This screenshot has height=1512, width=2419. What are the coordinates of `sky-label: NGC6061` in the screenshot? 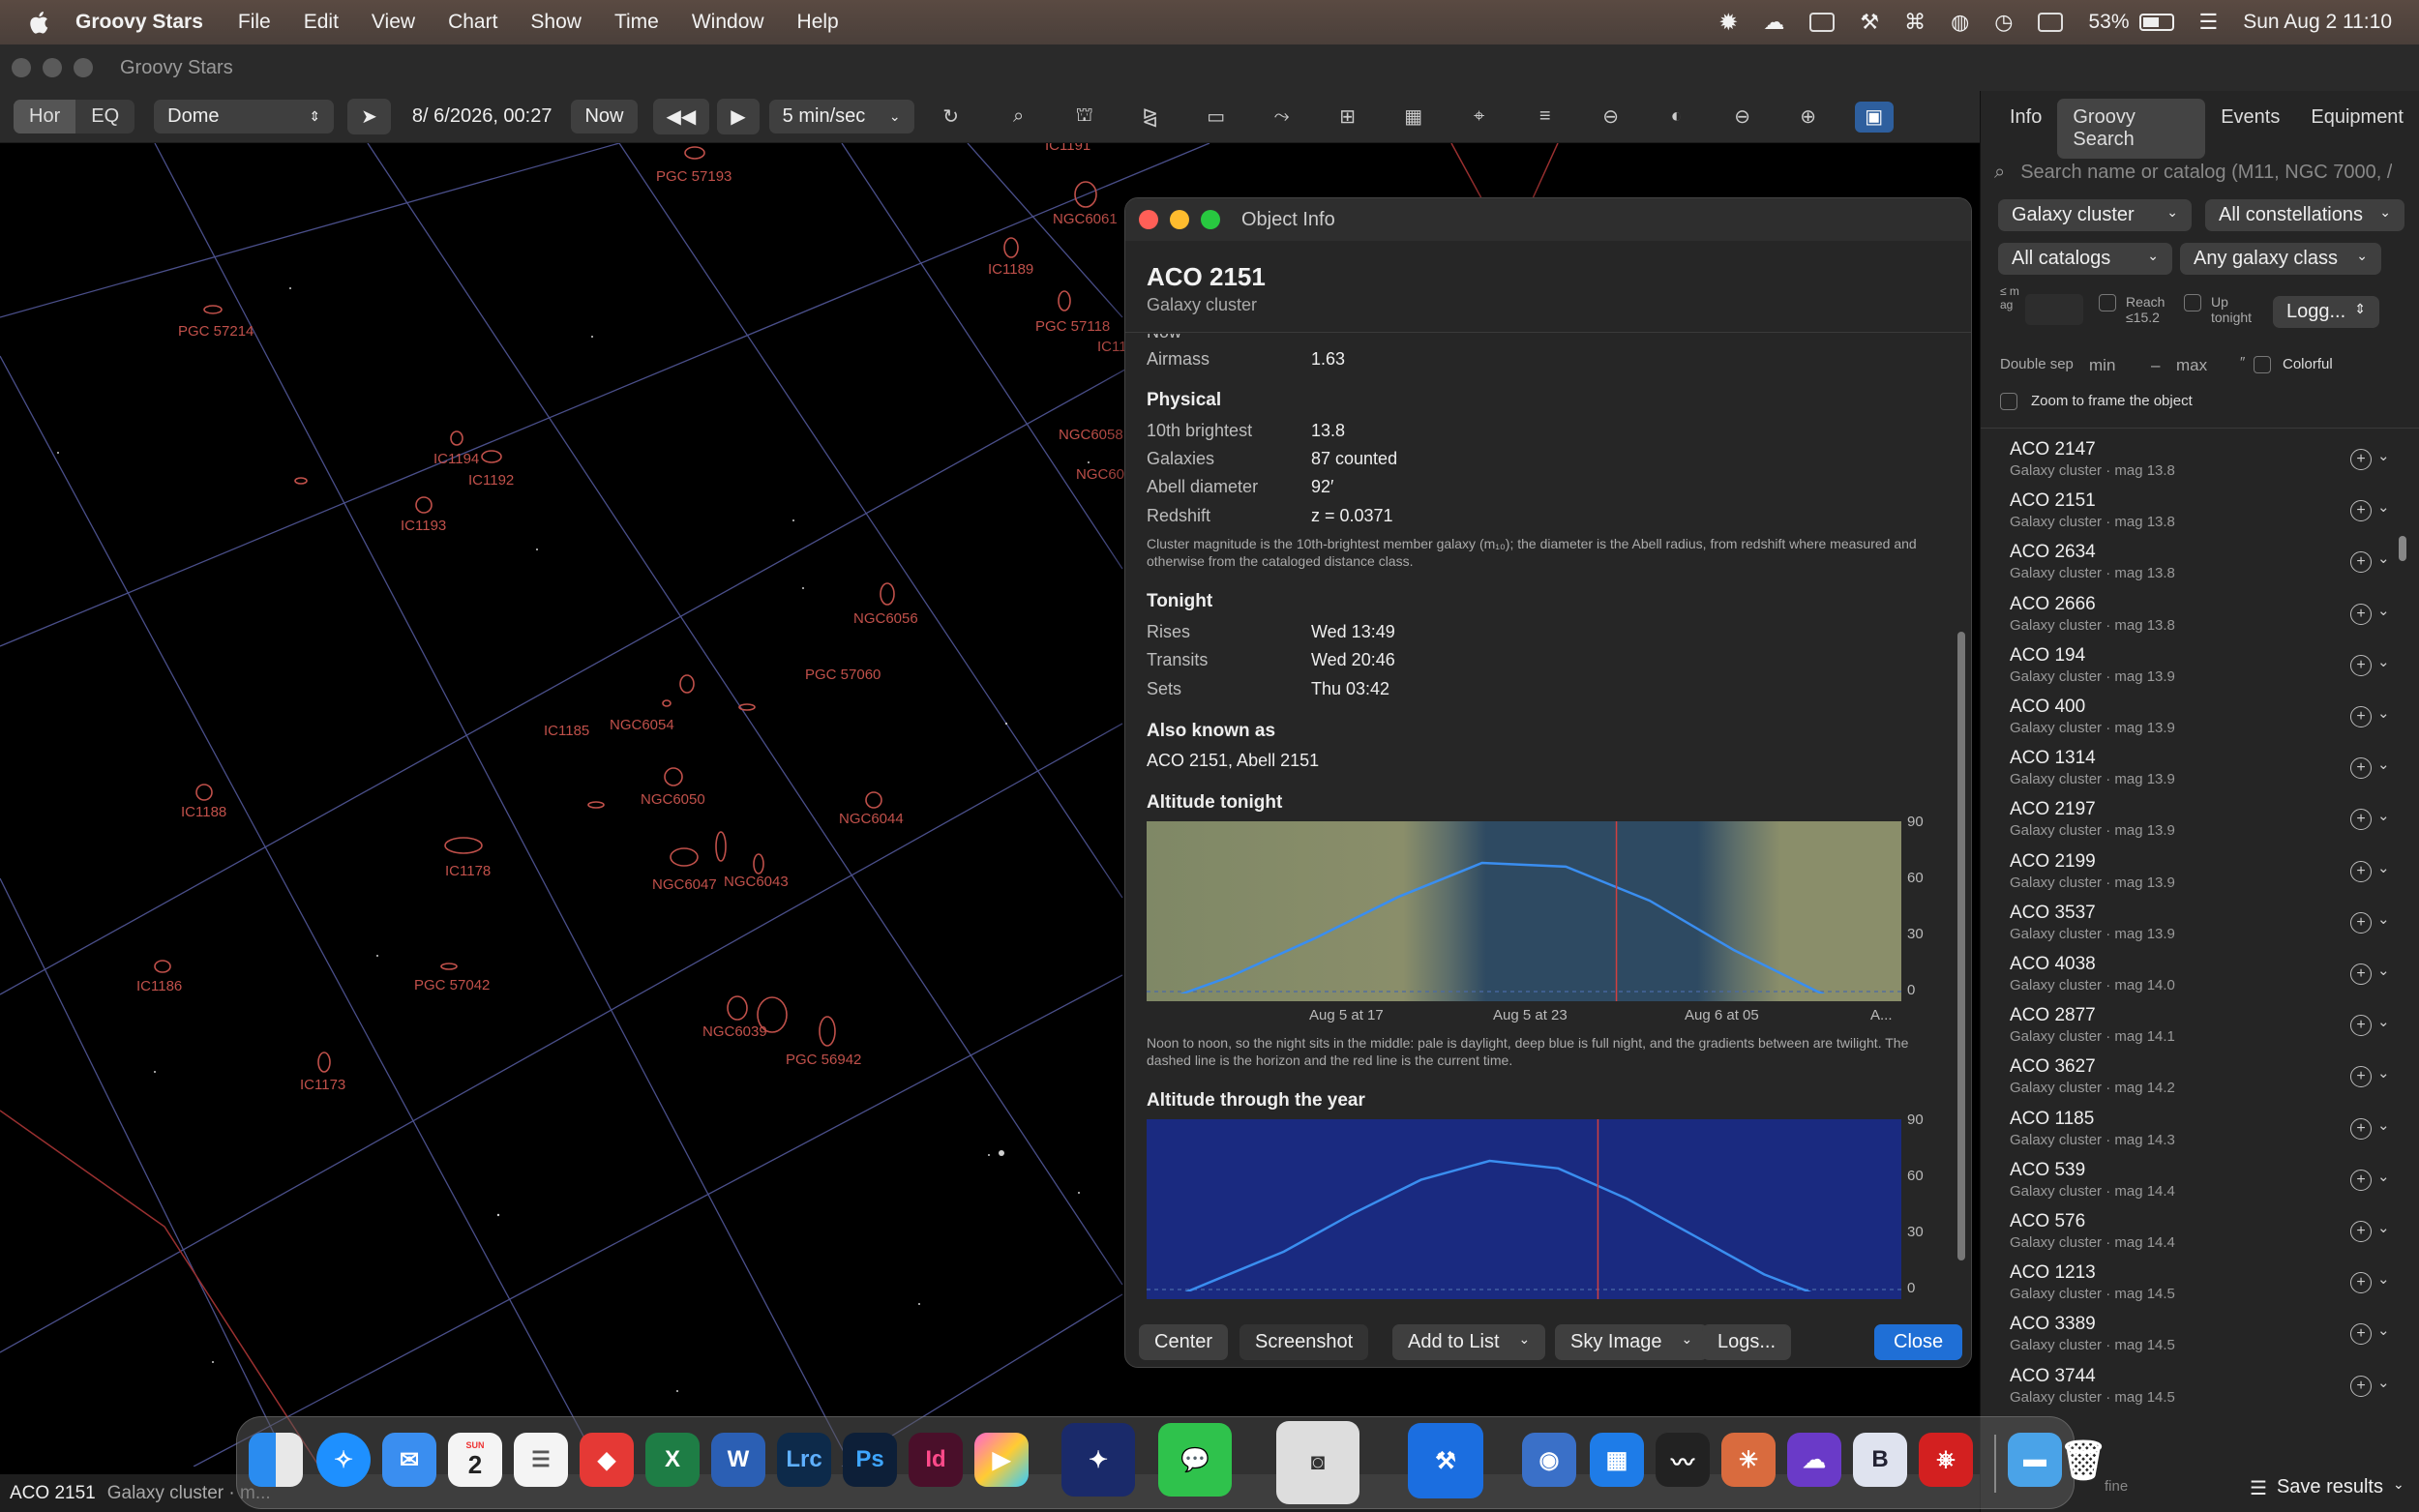 It's located at (1085, 219).